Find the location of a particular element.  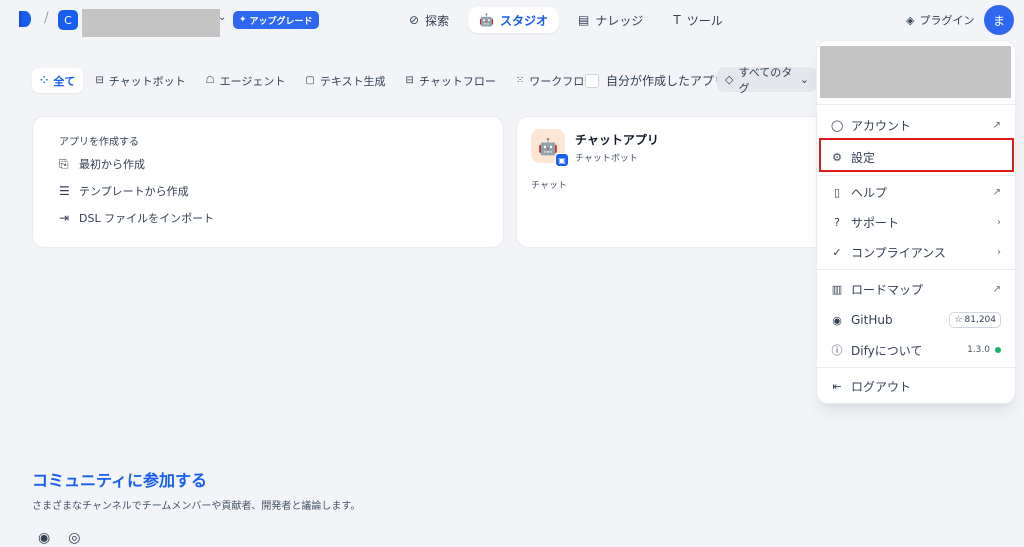

create-item-label: DSL ファイルをインポート is located at coordinates (147, 218).